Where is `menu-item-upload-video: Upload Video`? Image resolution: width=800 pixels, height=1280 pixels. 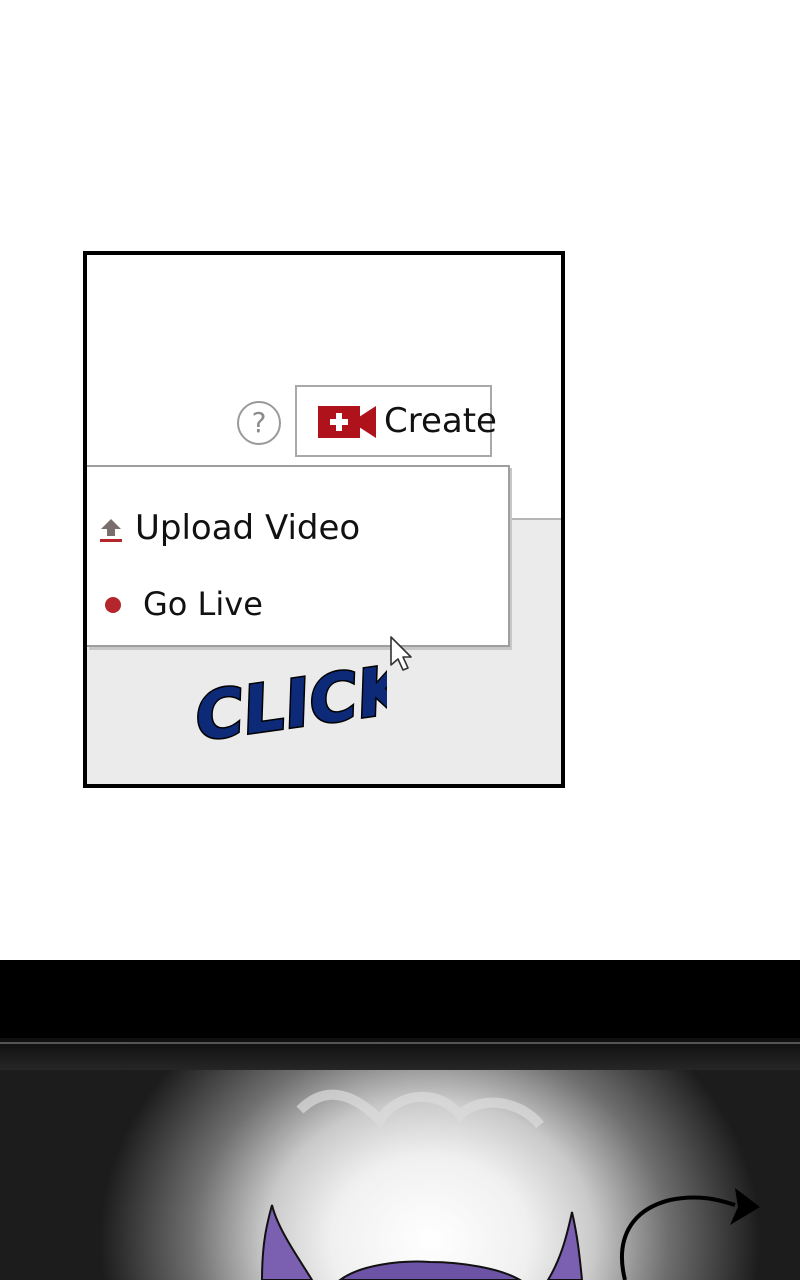 menu-item-upload-video: Upload Video is located at coordinates (297, 529).